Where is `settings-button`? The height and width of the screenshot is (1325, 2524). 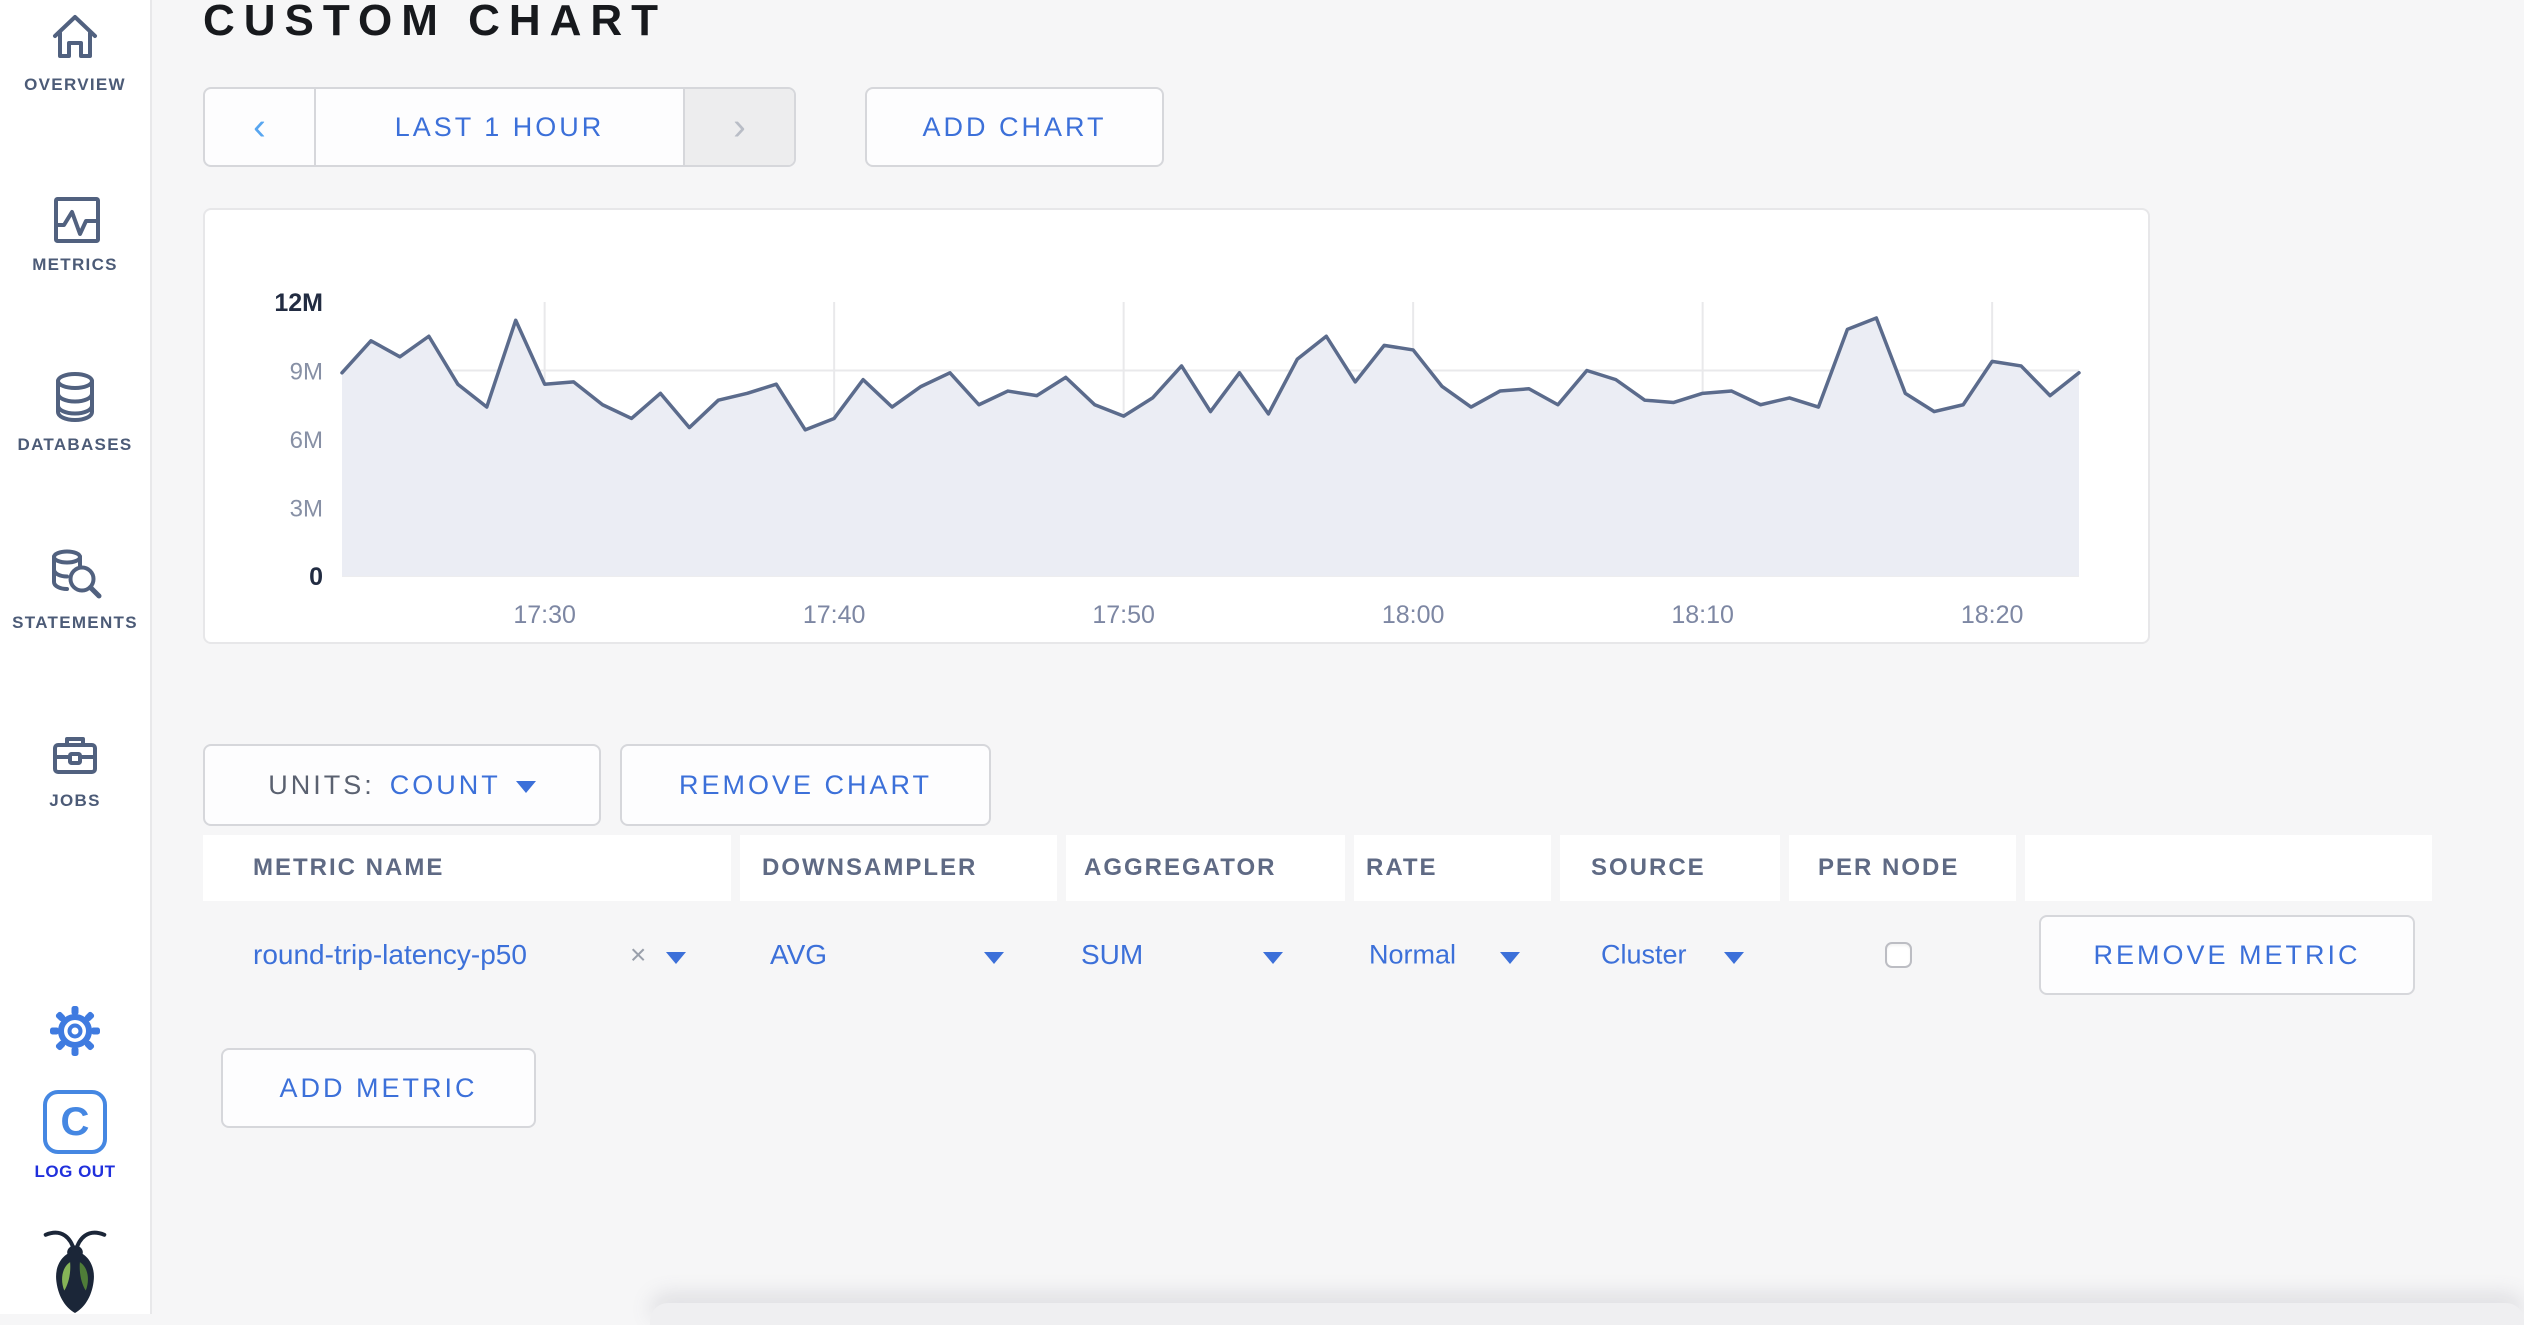
settings-button is located at coordinates (75, 1031).